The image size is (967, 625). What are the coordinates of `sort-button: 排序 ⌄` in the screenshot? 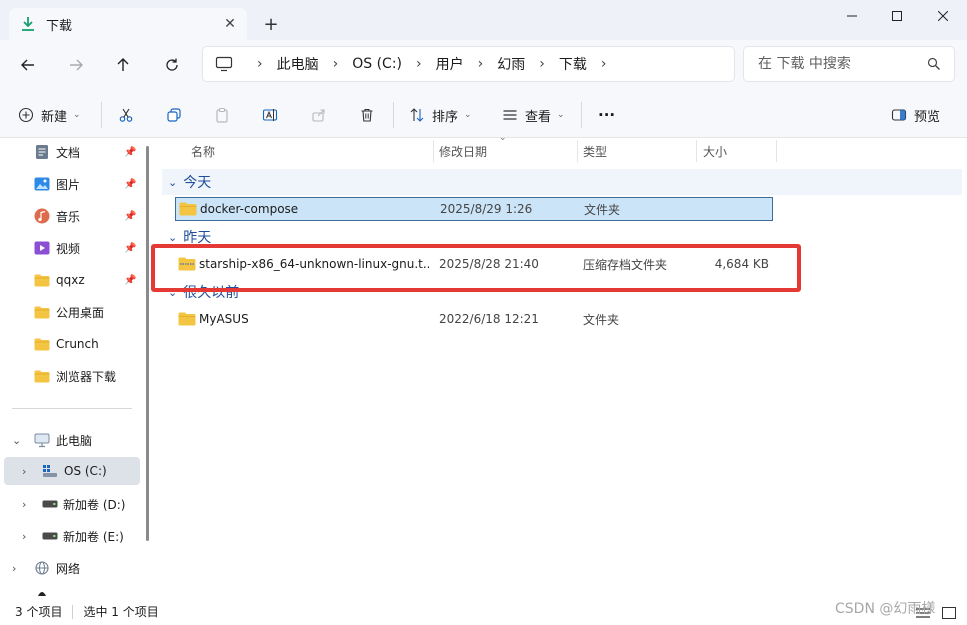 It's located at (440, 115).